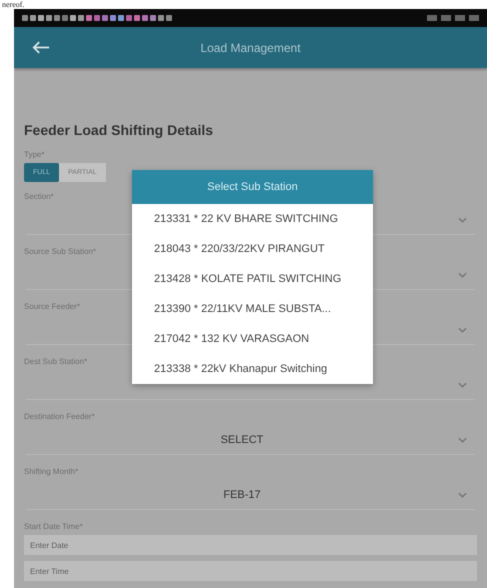  Describe the element at coordinates (250, 495) in the screenshot. I see `dropdown-field: FEB-17` at that location.